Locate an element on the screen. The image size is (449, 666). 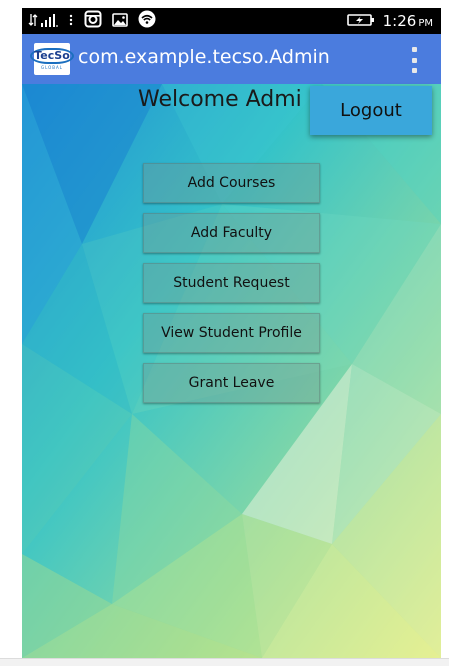
app-title: com.example.tecso.Admin is located at coordinates (204, 57).